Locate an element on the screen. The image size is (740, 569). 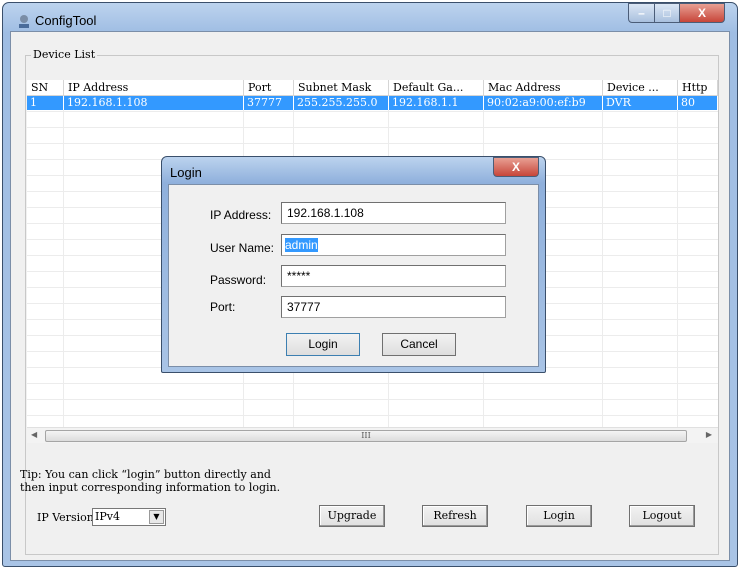
password-input: ***** is located at coordinates (393, 276).